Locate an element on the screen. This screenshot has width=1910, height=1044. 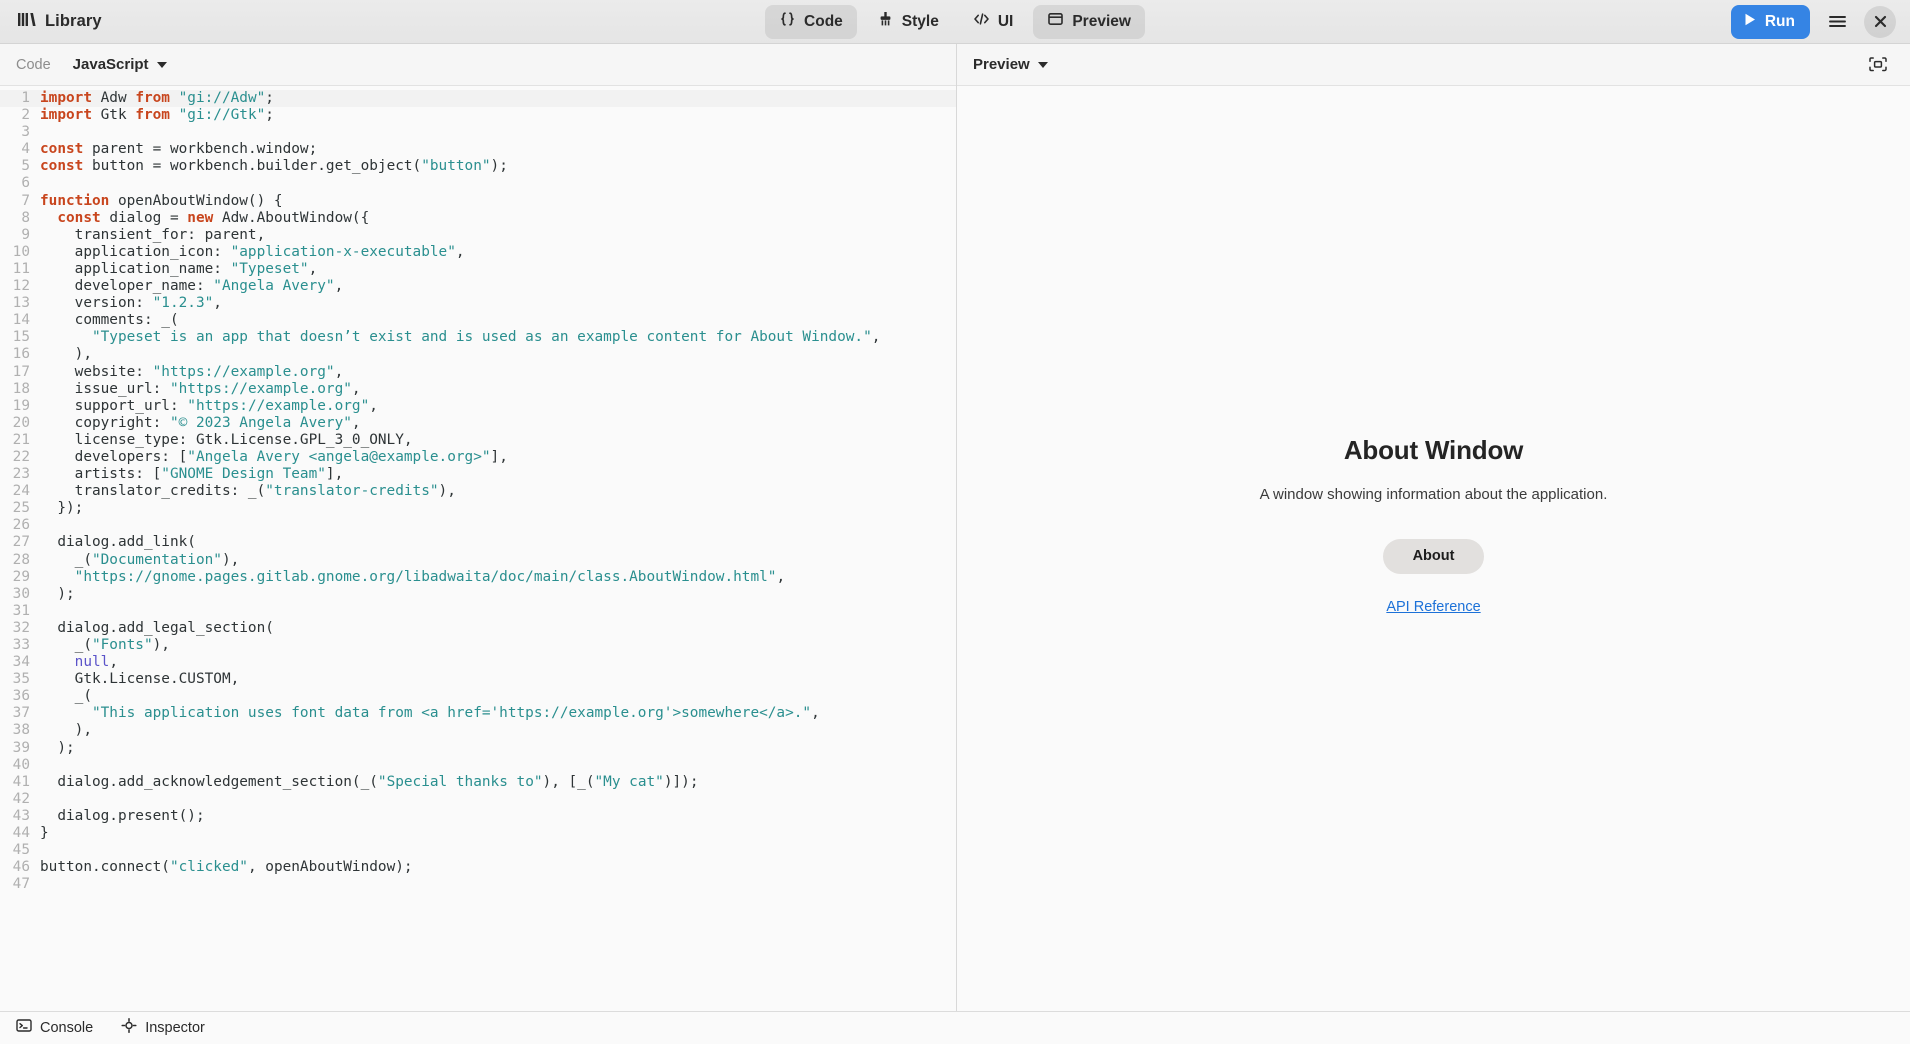
code-text: const parent = workbench.window; is located at coordinates (179, 149).